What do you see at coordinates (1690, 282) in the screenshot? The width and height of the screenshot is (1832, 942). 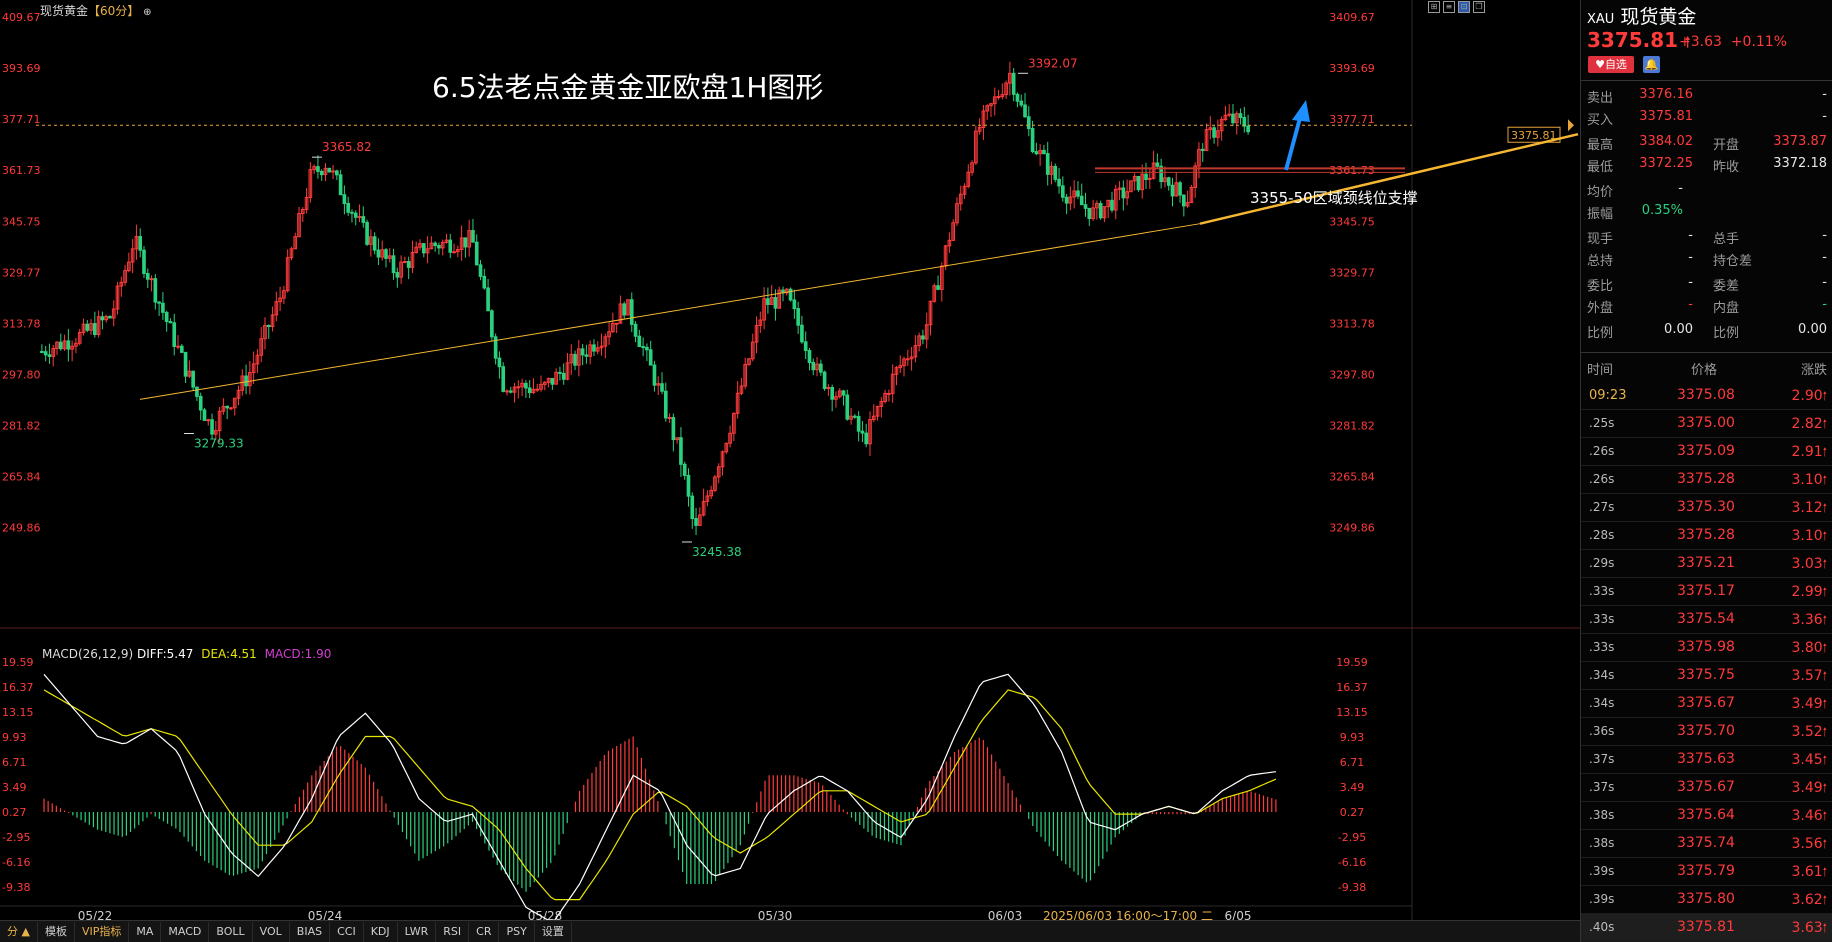 I see `quote-weibi: -` at bounding box center [1690, 282].